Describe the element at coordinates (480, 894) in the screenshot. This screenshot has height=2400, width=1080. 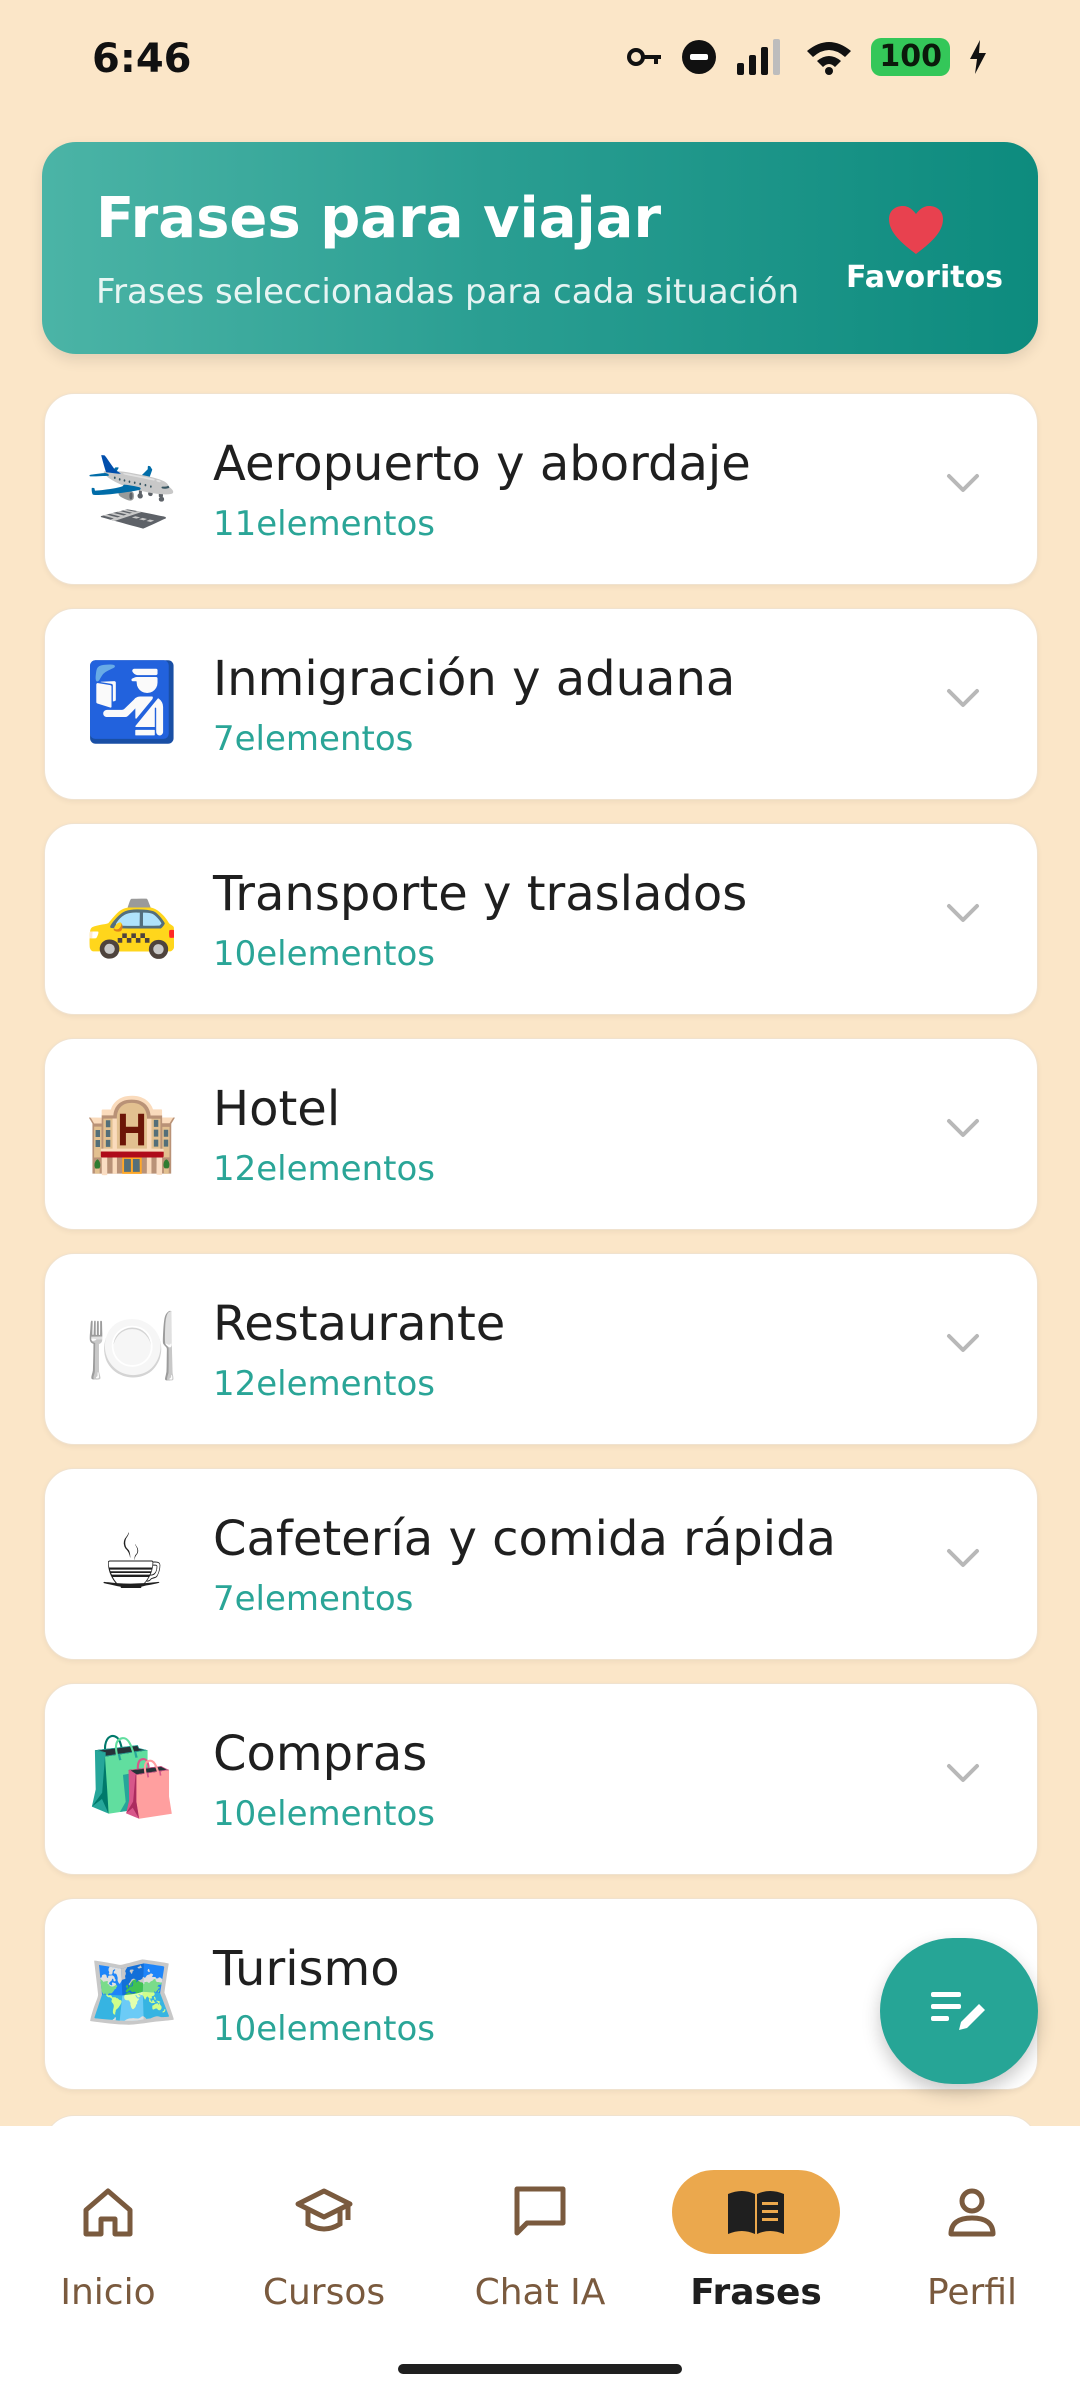
I see `category-title: Transporte y traslados` at that location.